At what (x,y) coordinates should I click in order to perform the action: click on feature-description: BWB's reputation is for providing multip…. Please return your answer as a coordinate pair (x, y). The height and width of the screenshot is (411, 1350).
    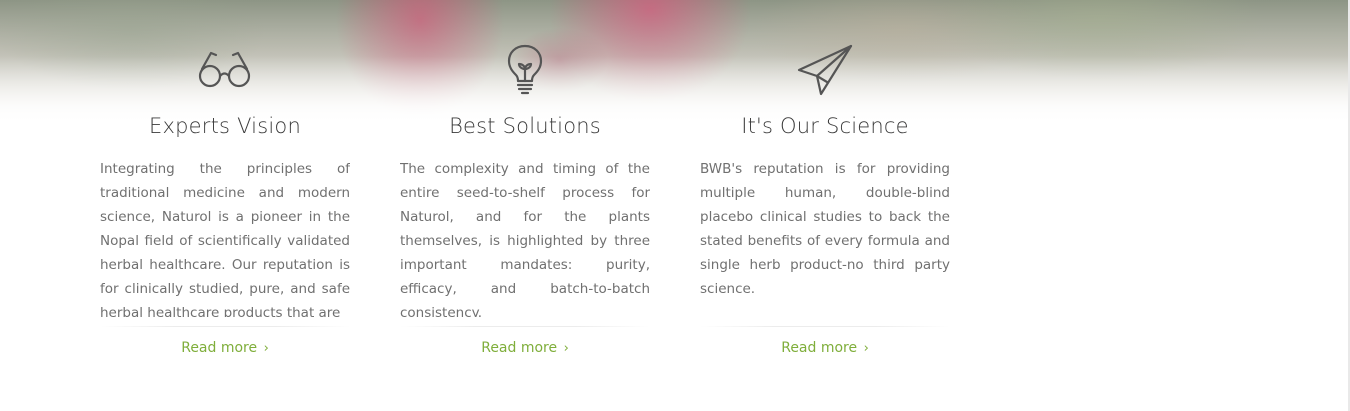
    Looking at the image, I should click on (825, 229).